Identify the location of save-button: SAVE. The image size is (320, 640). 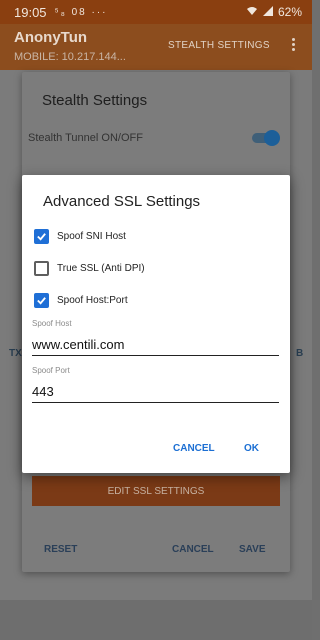
(252, 549).